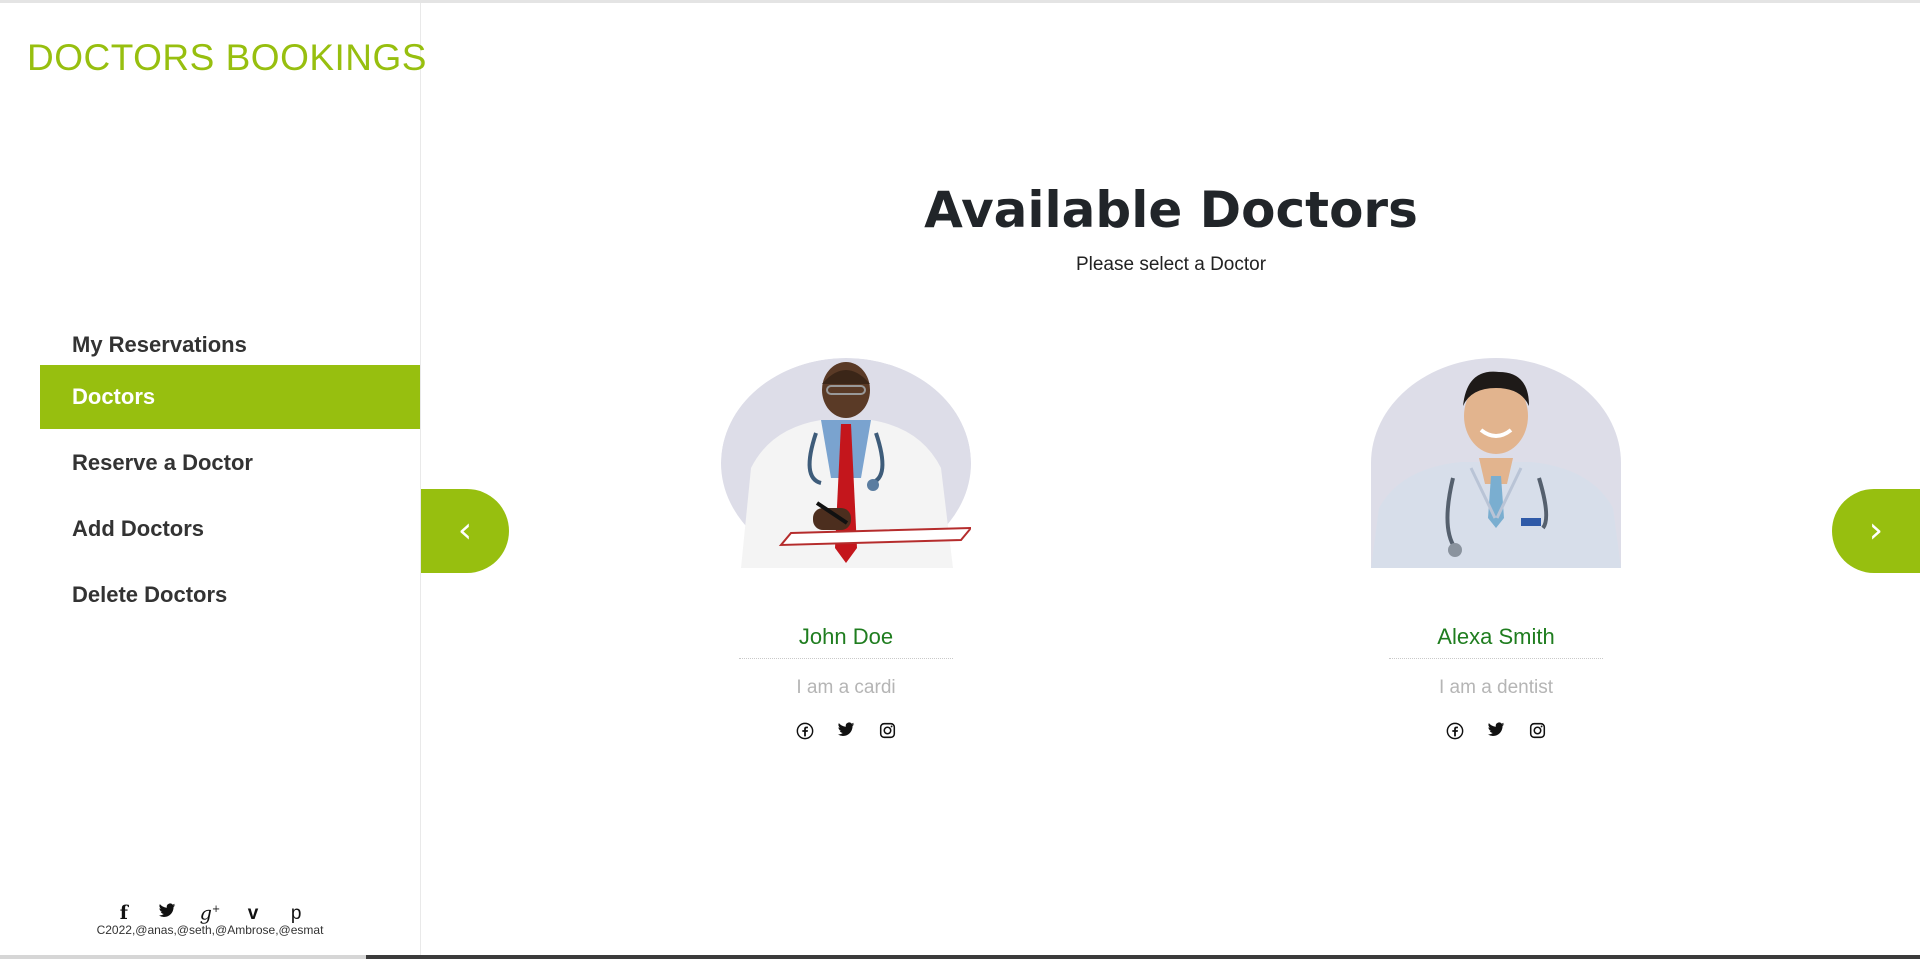  I want to click on google-plus-icon: g+, so click(210, 911).